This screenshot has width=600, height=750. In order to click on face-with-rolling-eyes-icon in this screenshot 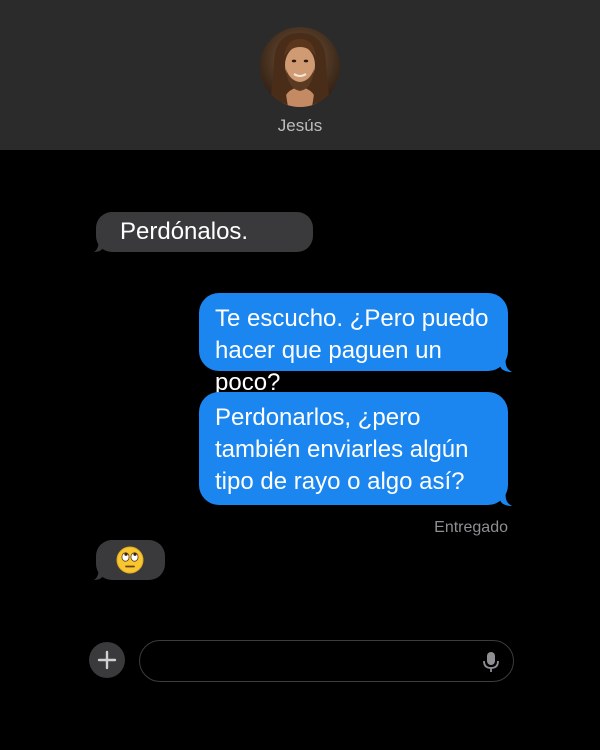, I will do `click(130, 560)`.